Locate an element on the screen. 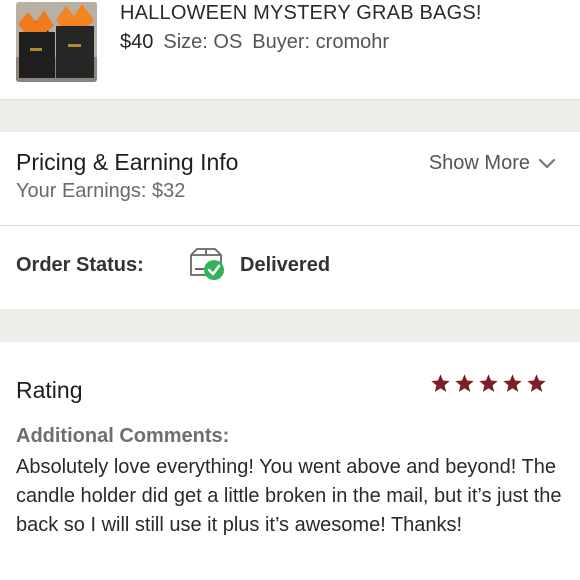 The width and height of the screenshot is (580, 580). item-size: Size: OS is located at coordinates (203, 42).